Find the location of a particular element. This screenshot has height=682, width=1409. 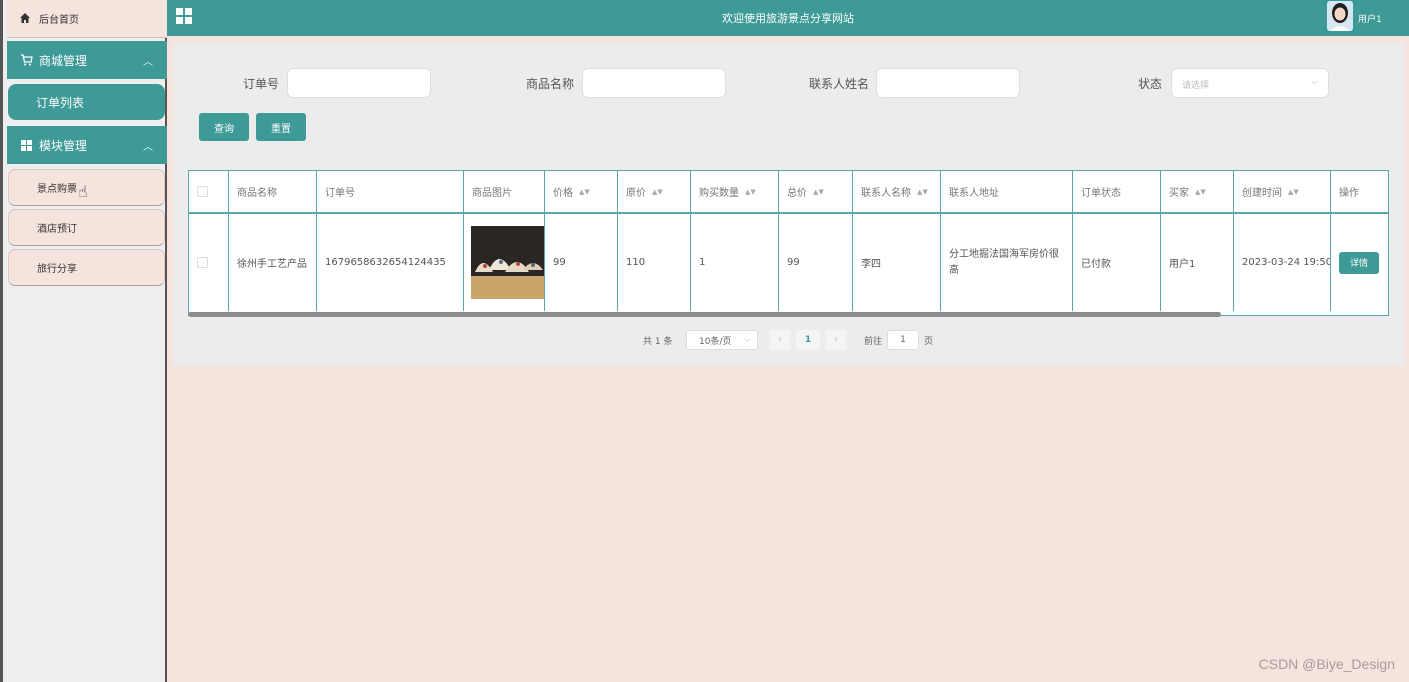

cart-icon is located at coordinates (26, 60).